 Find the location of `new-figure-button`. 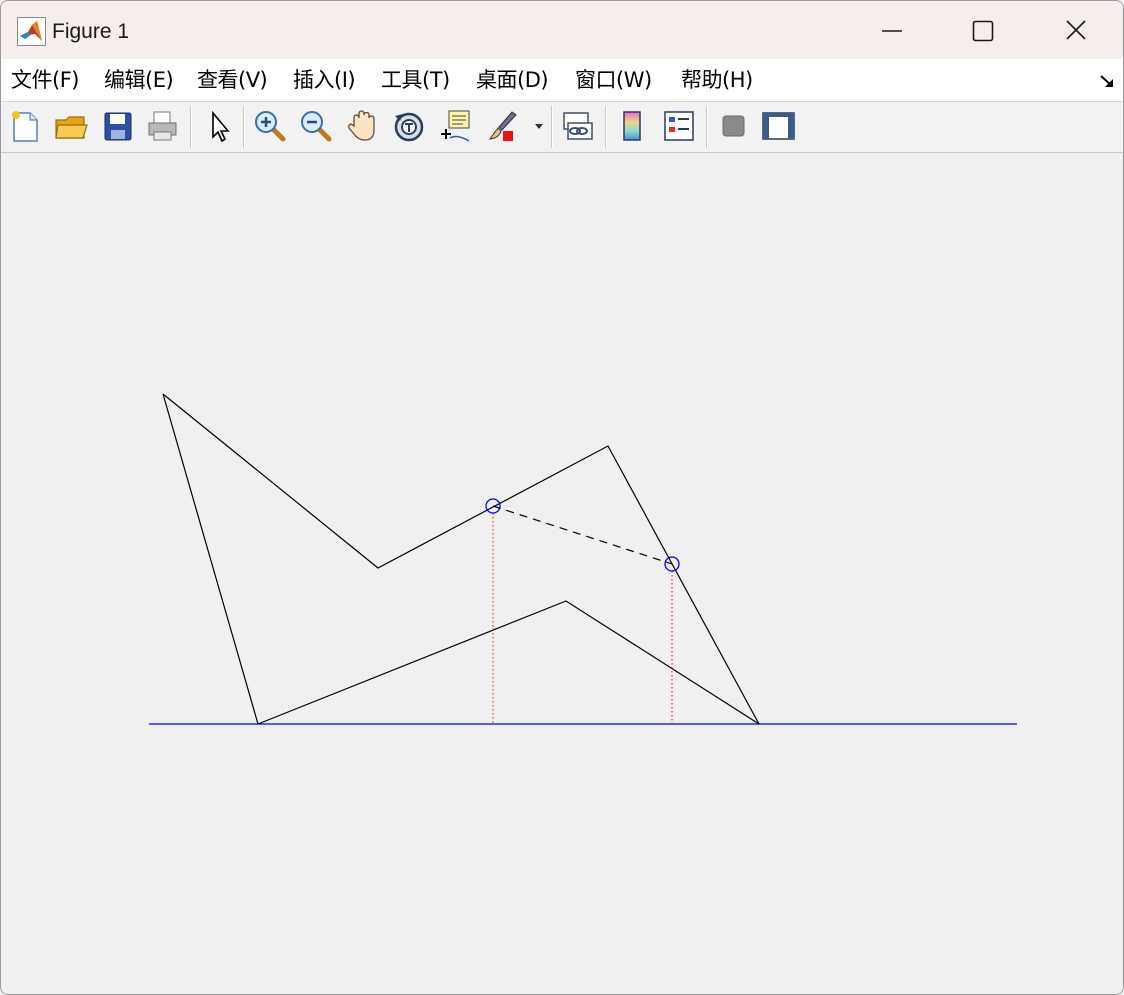

new-figure-button is located at coordinates (25, 126).